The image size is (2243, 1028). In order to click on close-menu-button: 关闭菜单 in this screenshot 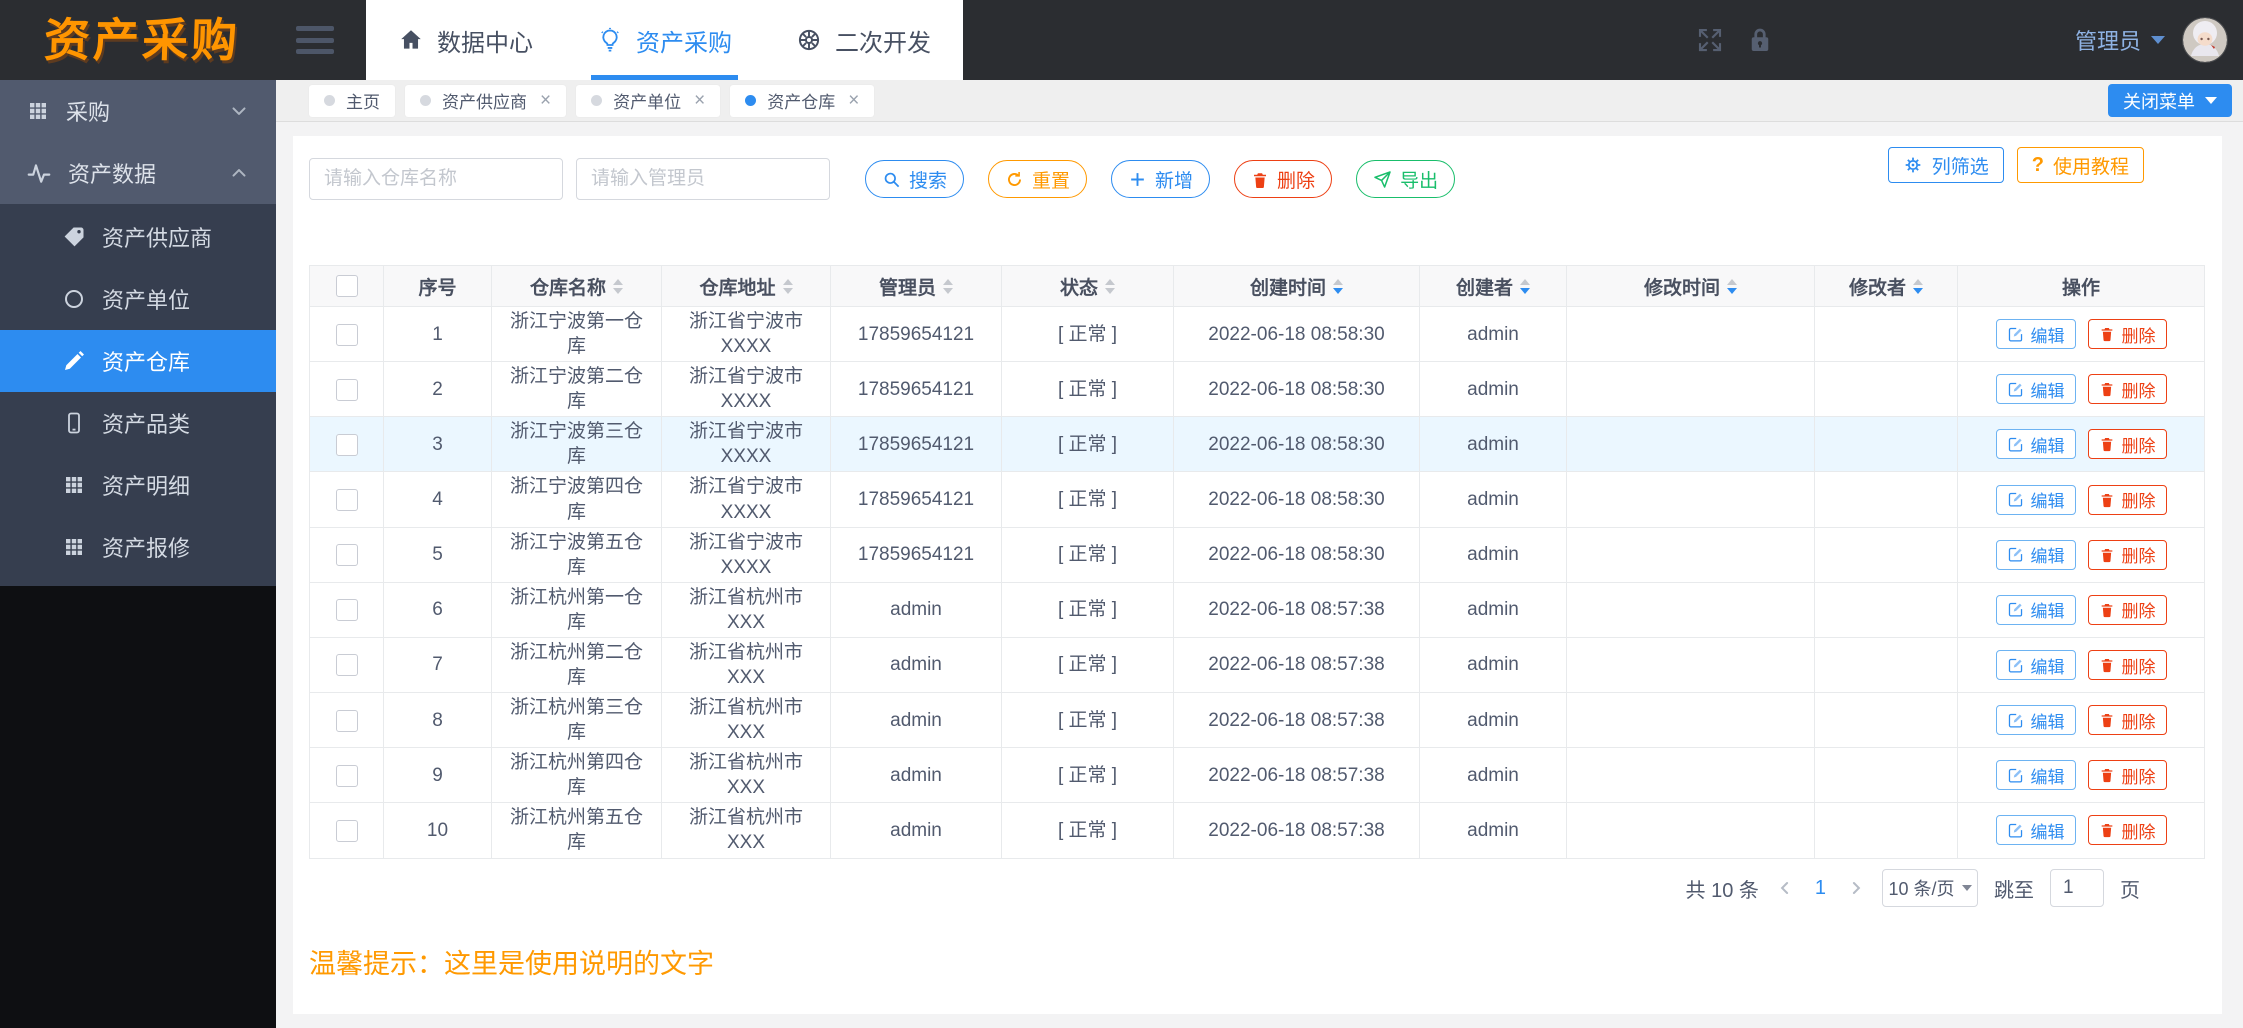, I will do `click(2170, 100)`.